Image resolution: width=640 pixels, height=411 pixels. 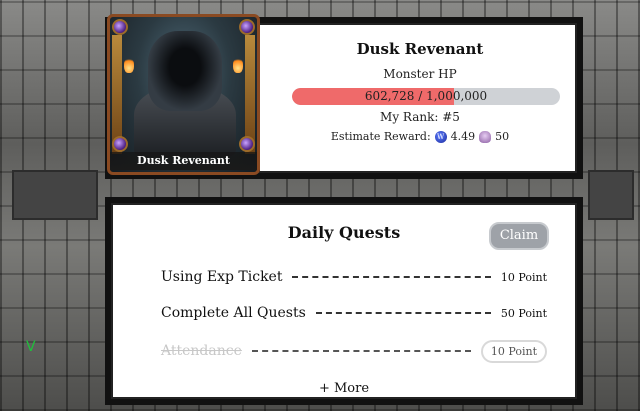 What do you see at coordinates (31, 347) in the screenshot?
I see `check-icon: V` at bounding box center [31, 347].